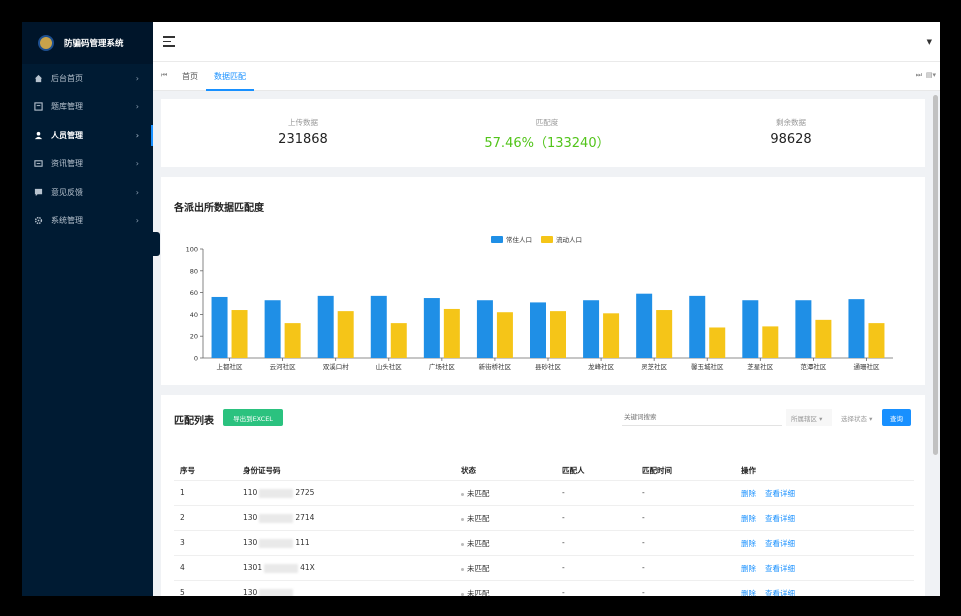 The height and width of the screenshot is (616, 961). What do you see at coordinates (283, 366) in the screenshot?
I see `x-tick-label: 云河社区` at bounding box center [283, 366].